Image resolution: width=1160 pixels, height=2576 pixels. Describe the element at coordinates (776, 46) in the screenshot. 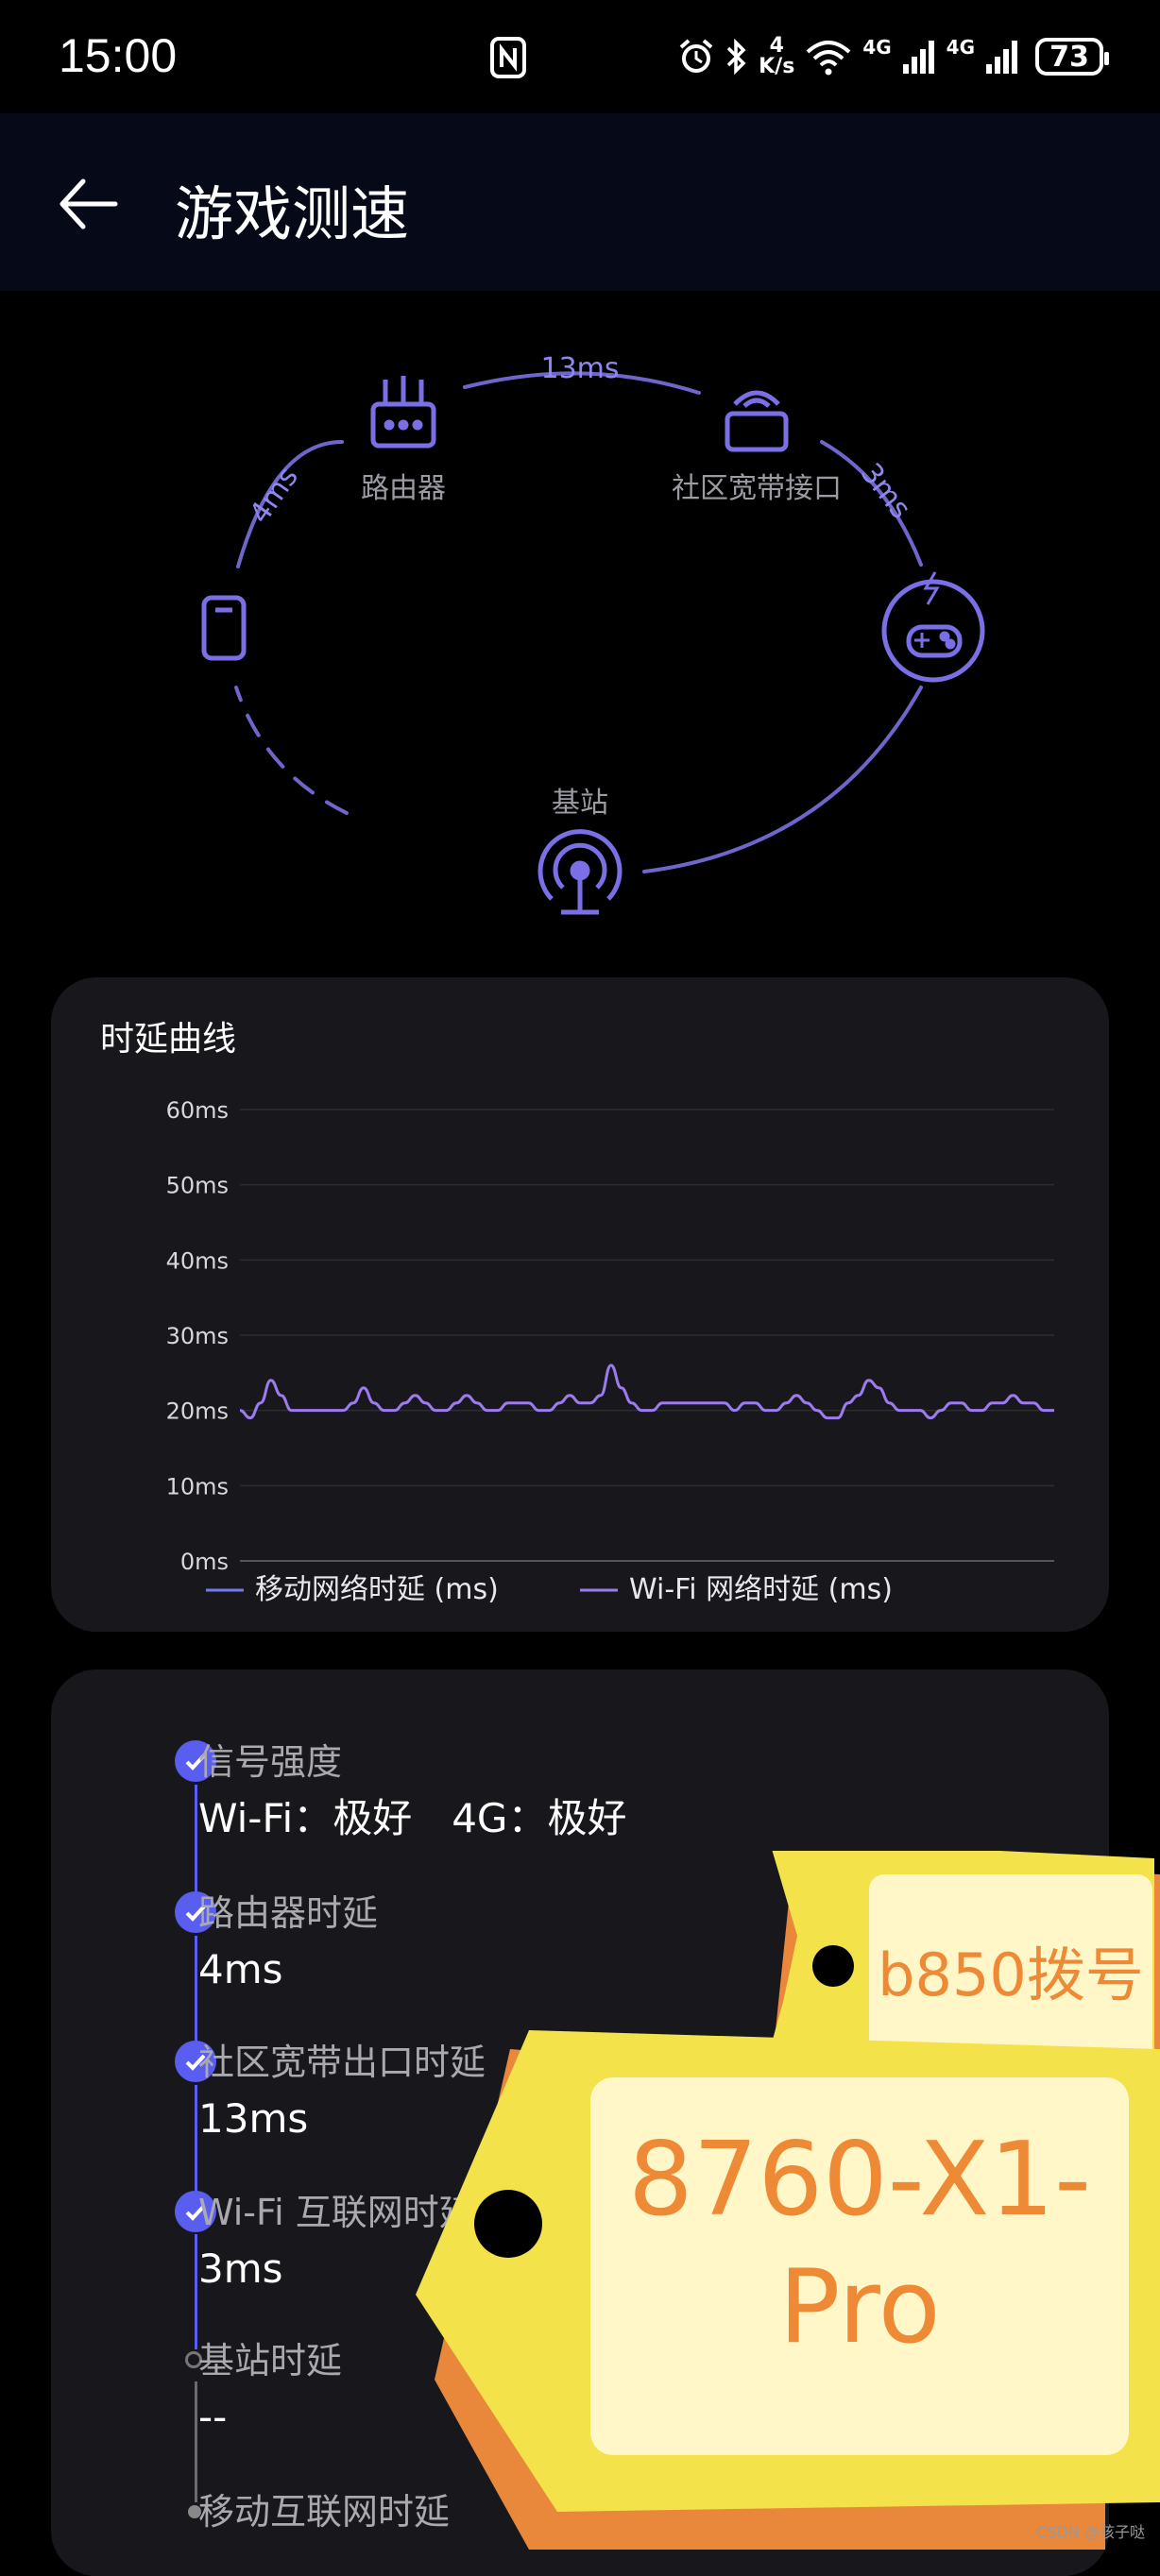

I see `speed-value: 4` at that location.